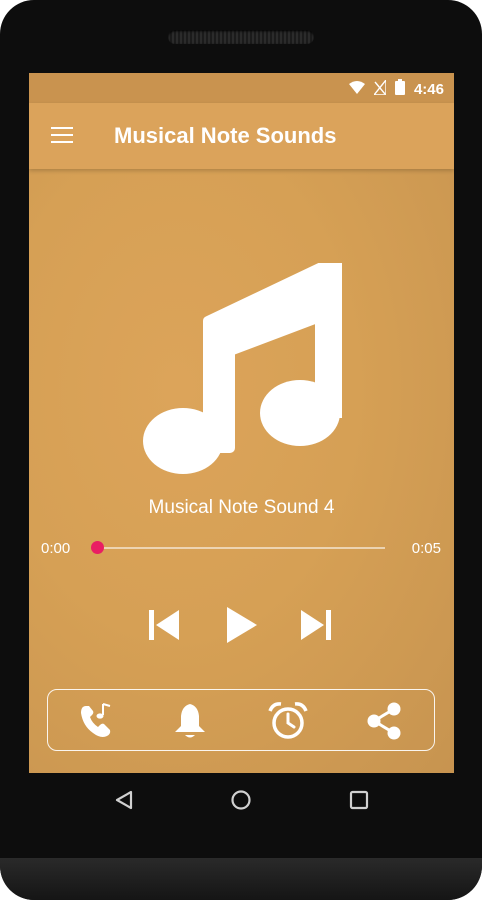 Image resolution: width=482 pixels, height=900 pixels. I want to click on wifi-icon, so click(356, 89).